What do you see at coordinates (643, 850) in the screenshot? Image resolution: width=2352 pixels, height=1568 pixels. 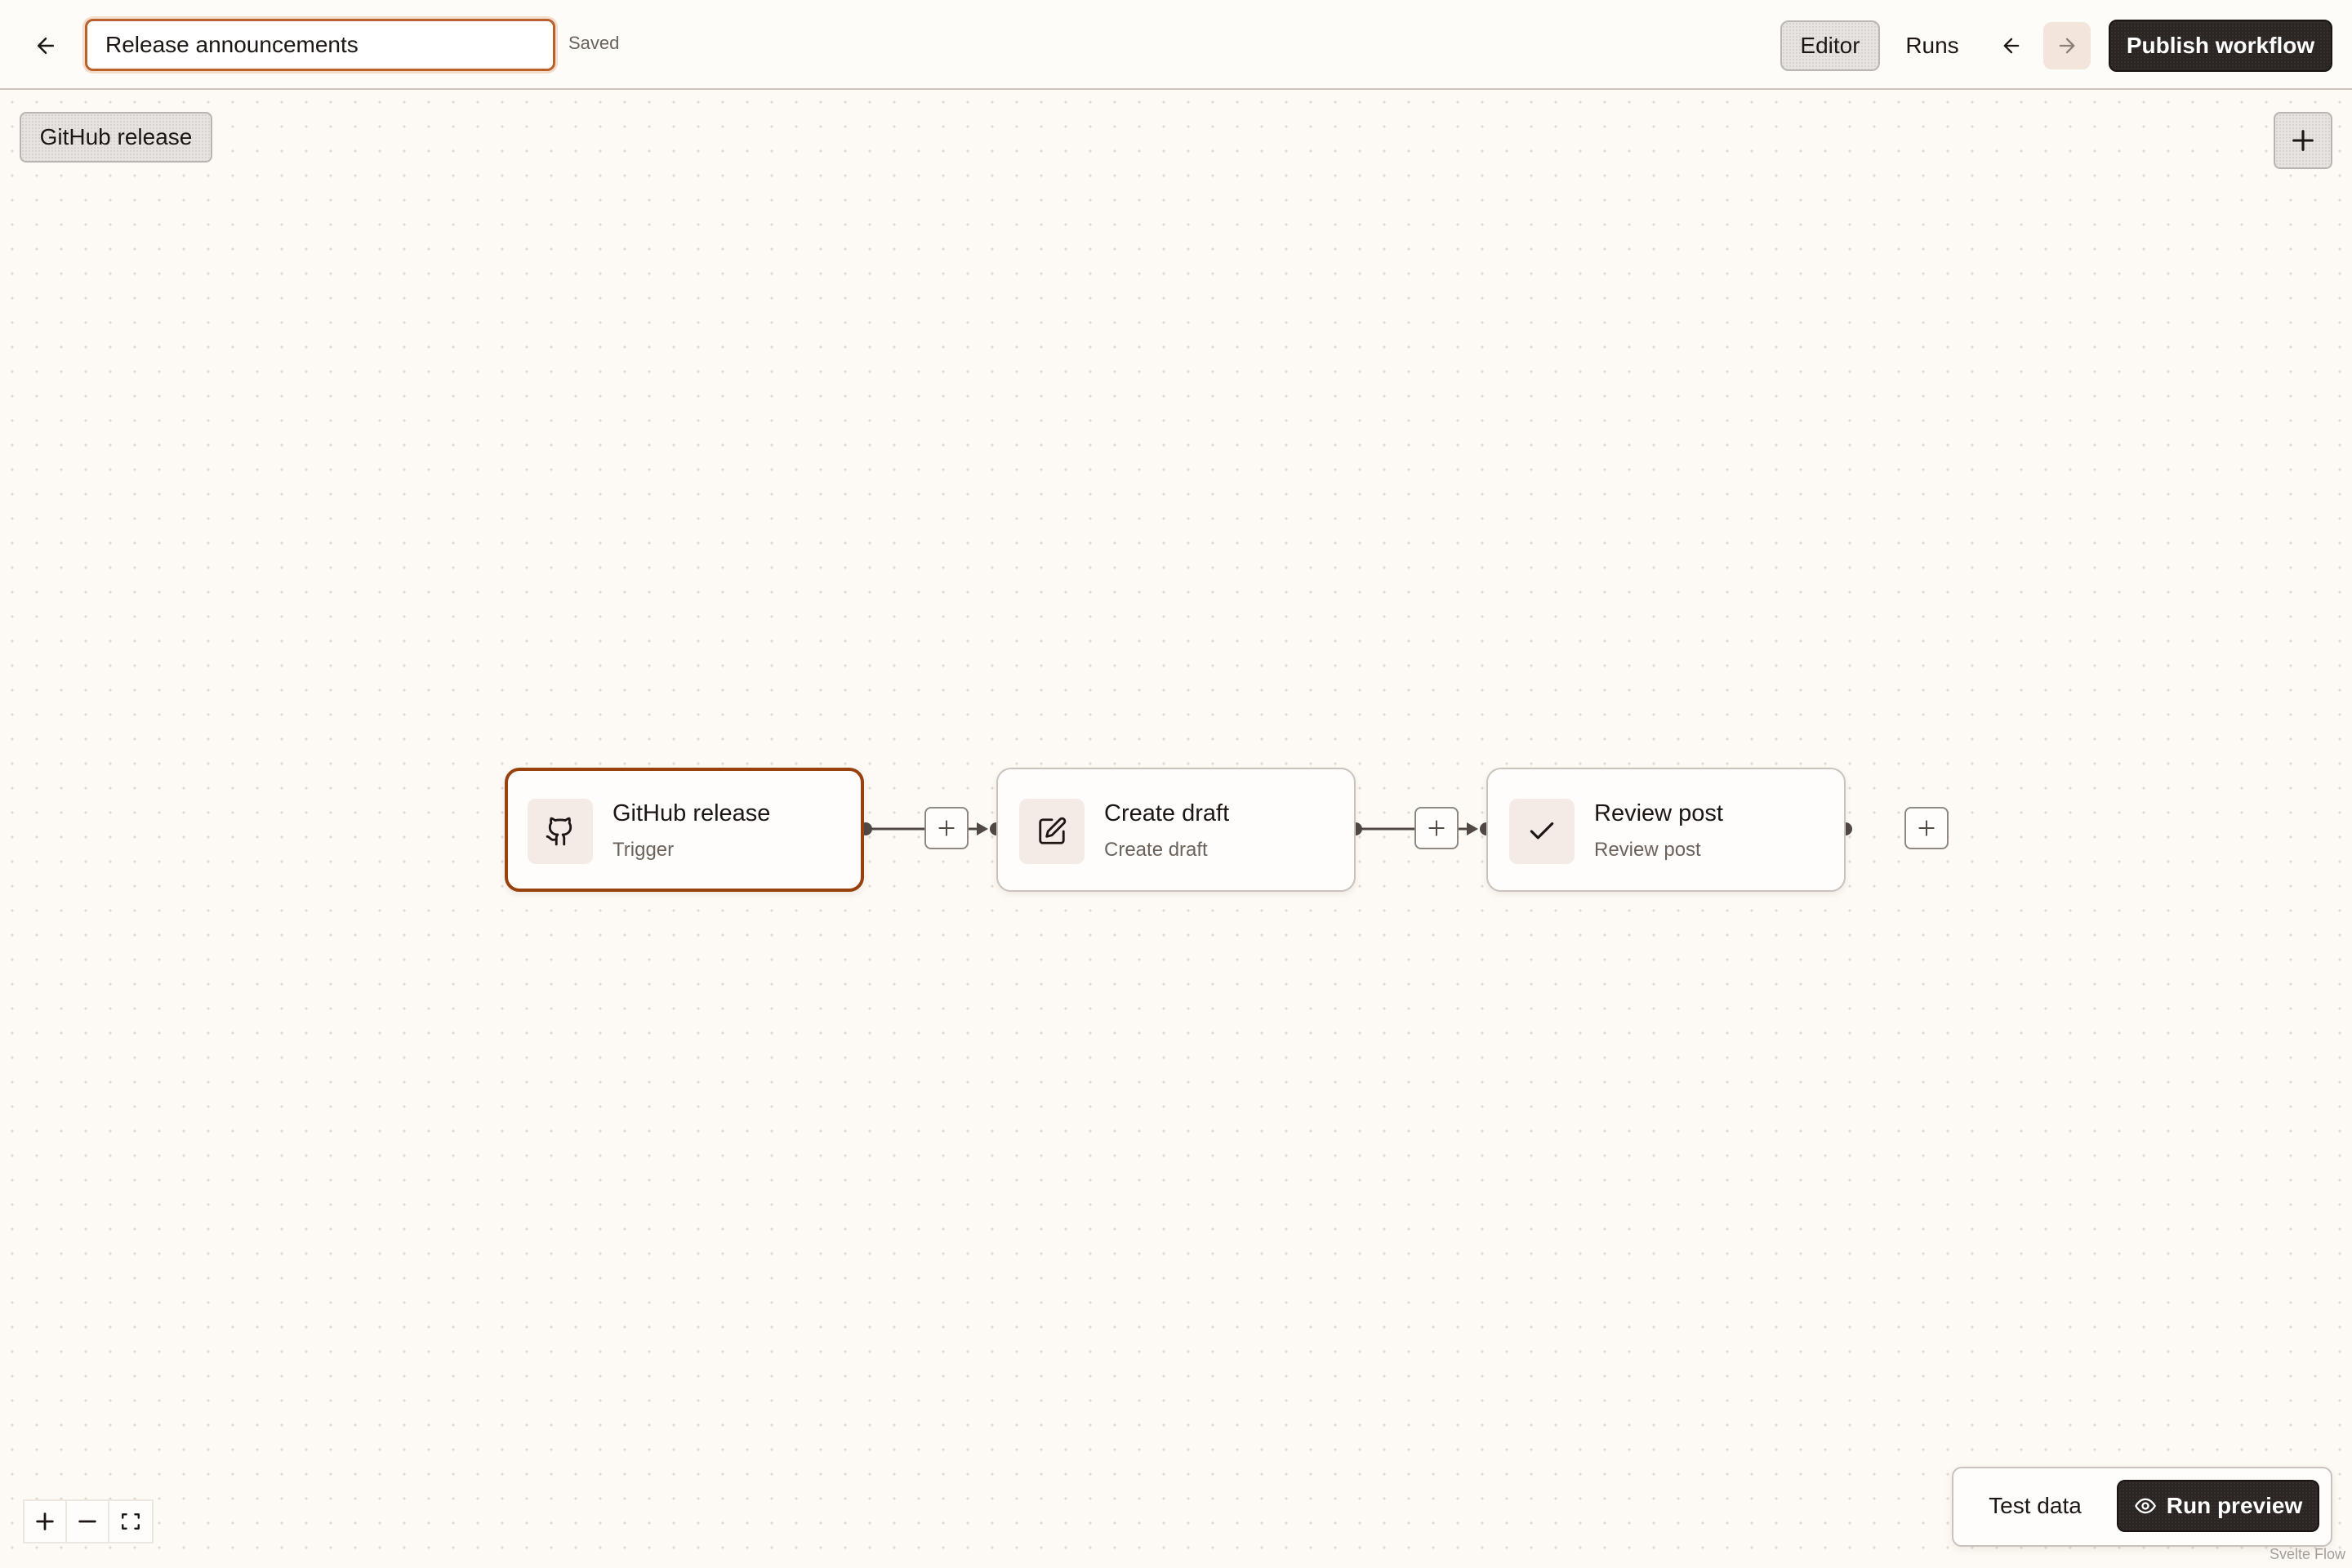 I see `node-subtitle: Trigger` at bounding box center [643, 850].